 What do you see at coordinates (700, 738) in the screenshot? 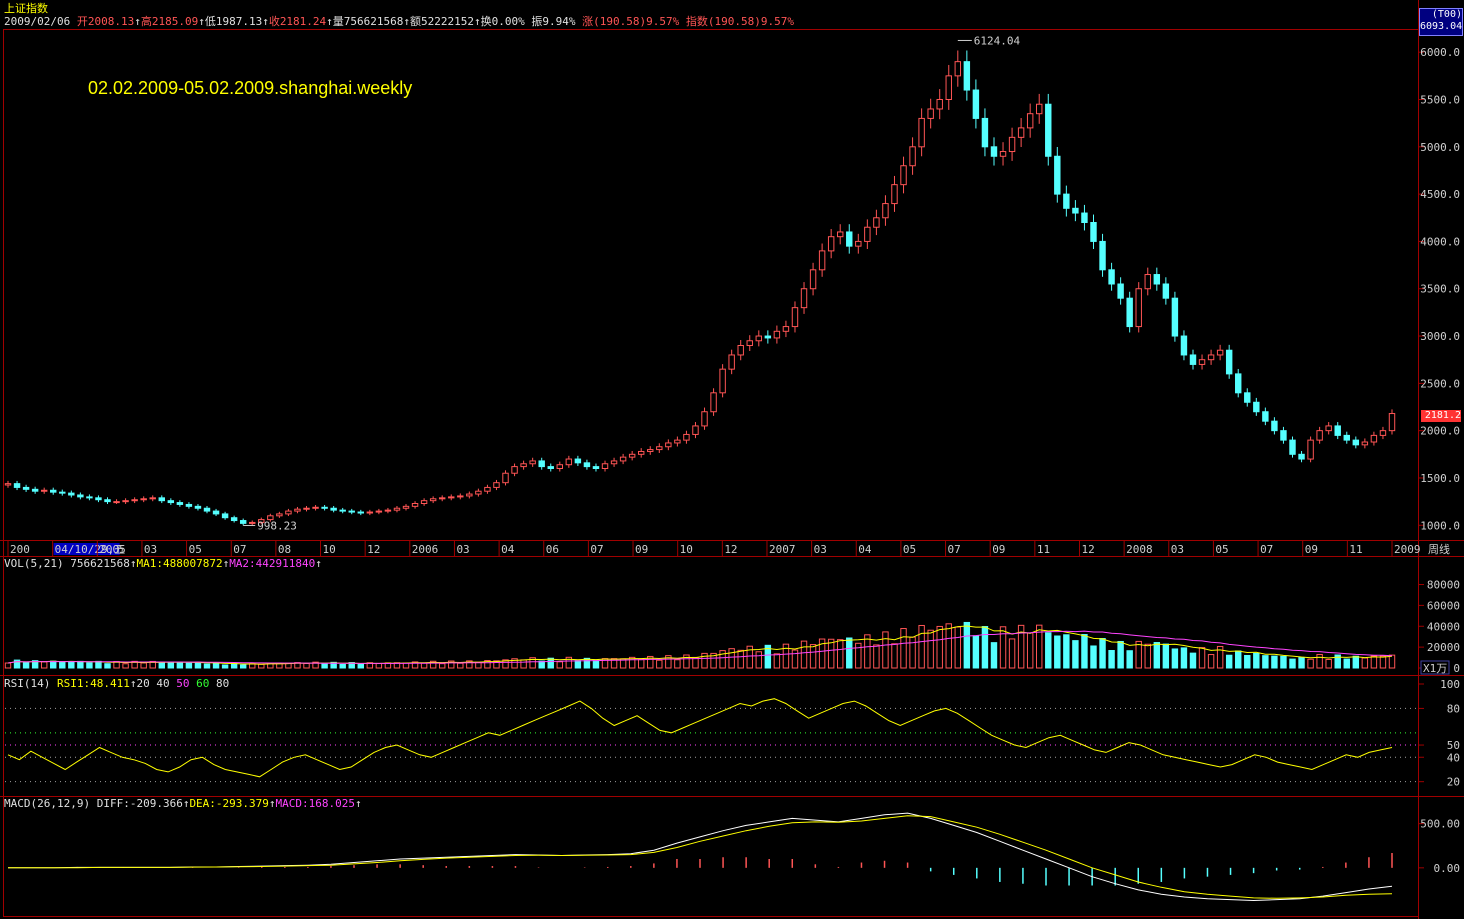
I see `rsi-line` at bounding box center [700, 738].